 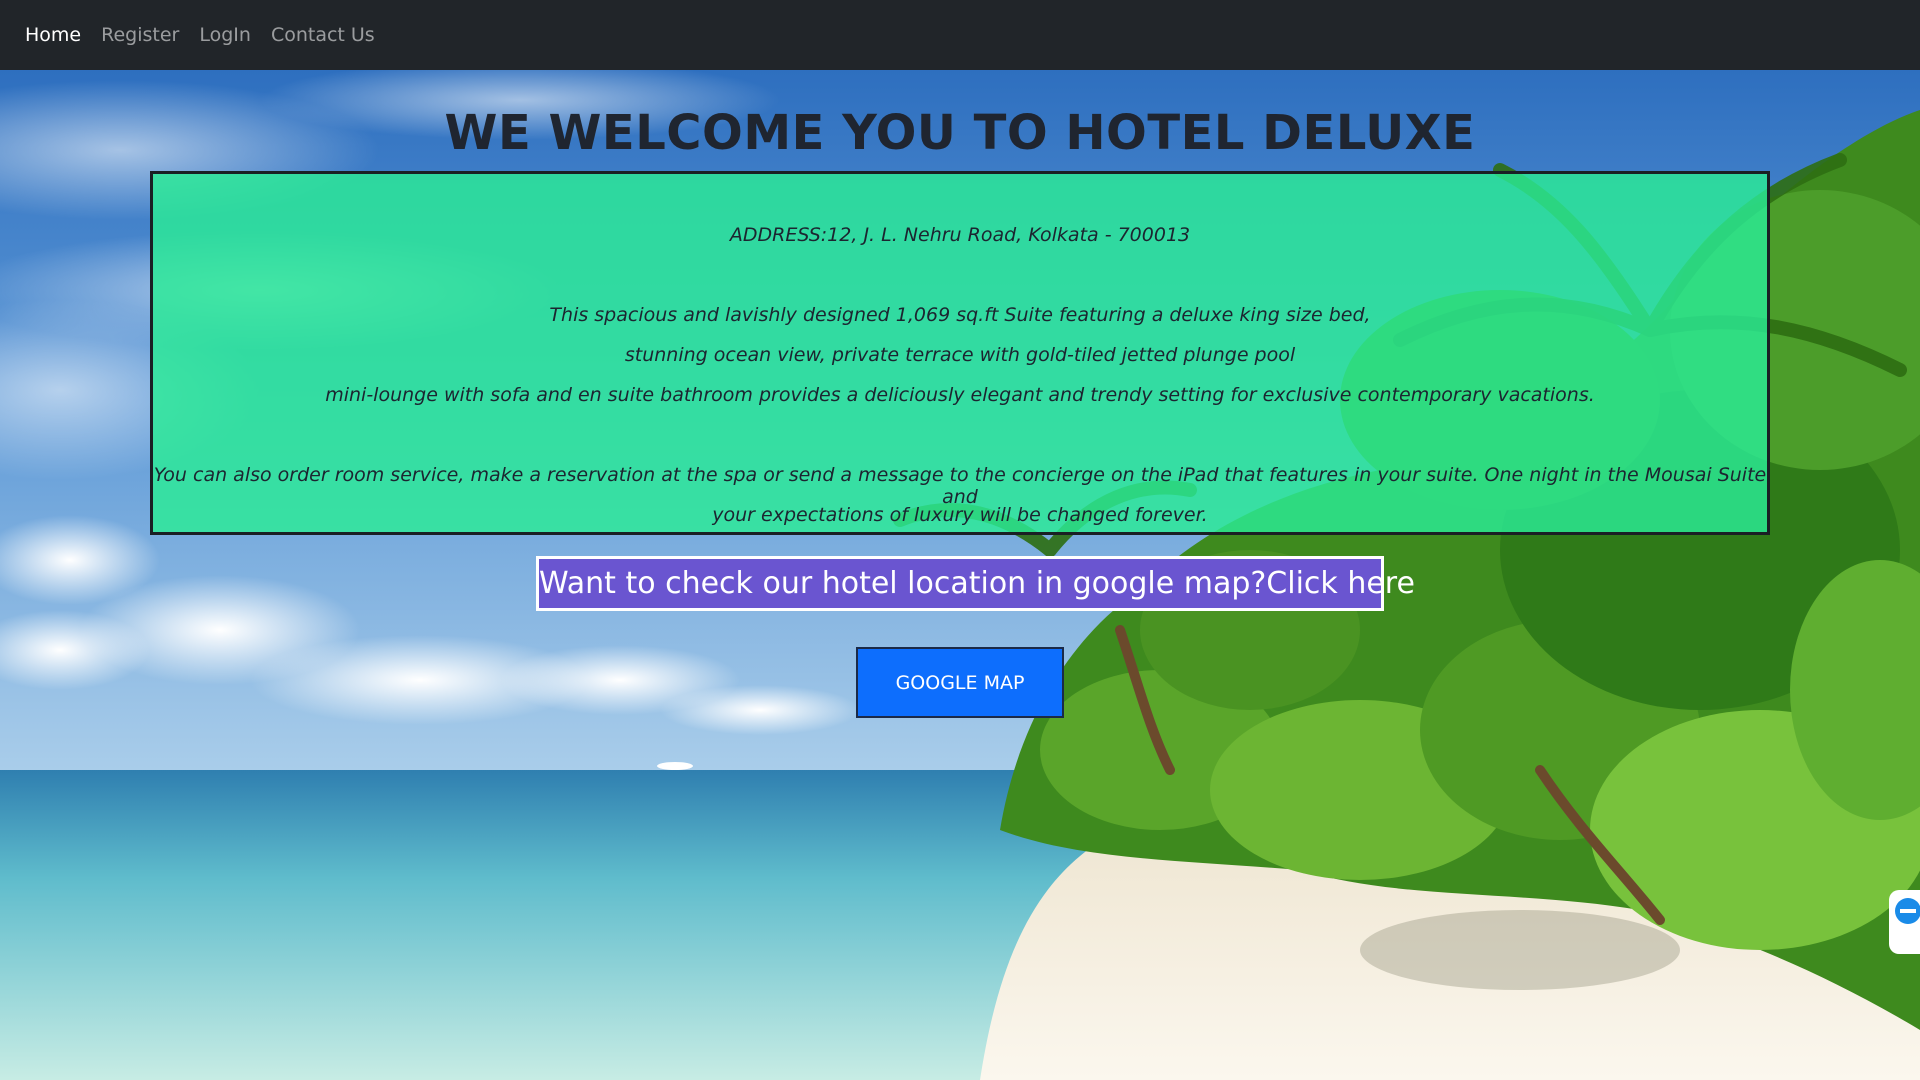 I want to click on double-arrow-icon, so click(x=1908, y=911).